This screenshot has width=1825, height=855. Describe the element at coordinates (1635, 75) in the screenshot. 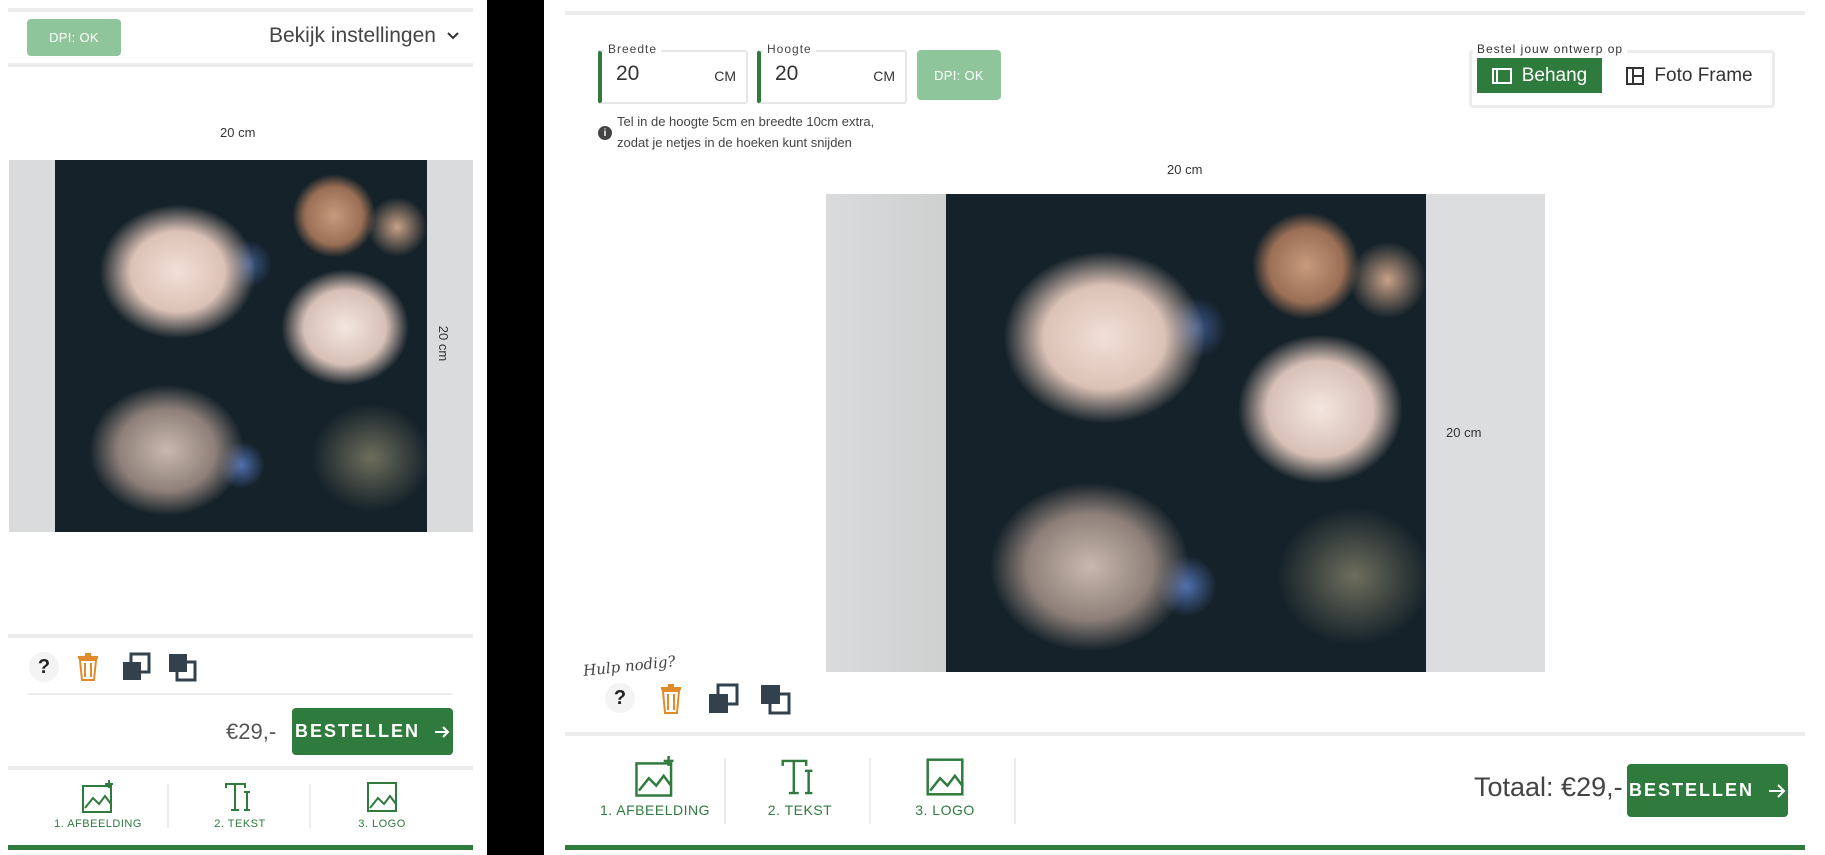

I see `frame-icon` at that location.